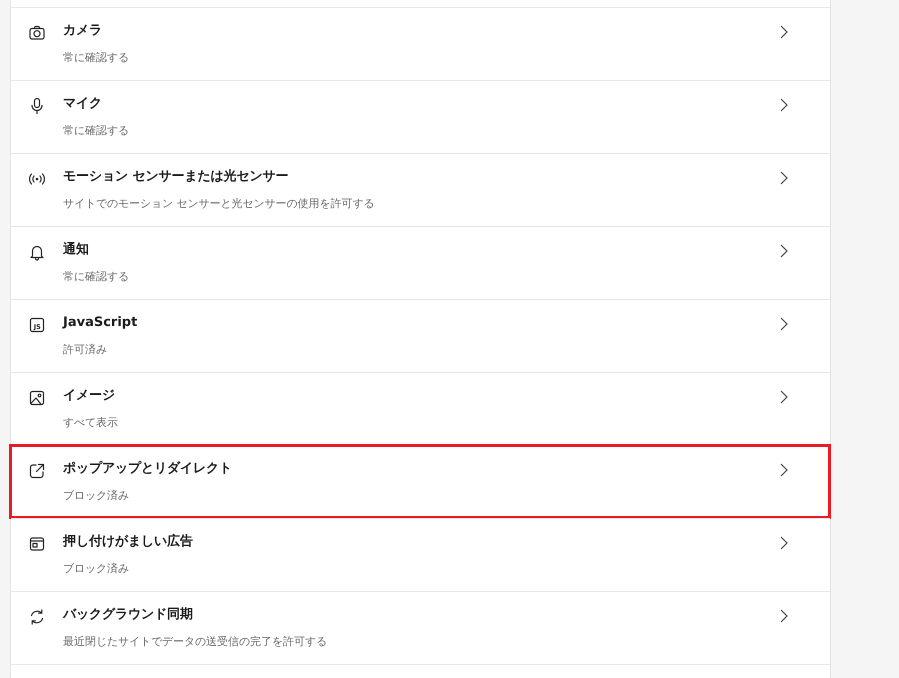 This screenshot has height=678, width=899. What do you see at coordinates (420, 43) in the screenshot?
I see `setting-row: カメラ 常に確認する` at bounding box center [420, 43].